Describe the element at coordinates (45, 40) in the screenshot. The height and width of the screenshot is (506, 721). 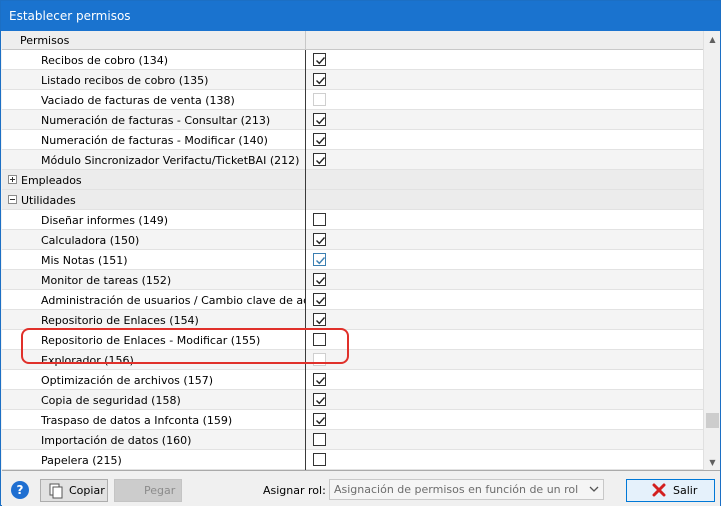
I see `column-header-label: Permisos` at that location.